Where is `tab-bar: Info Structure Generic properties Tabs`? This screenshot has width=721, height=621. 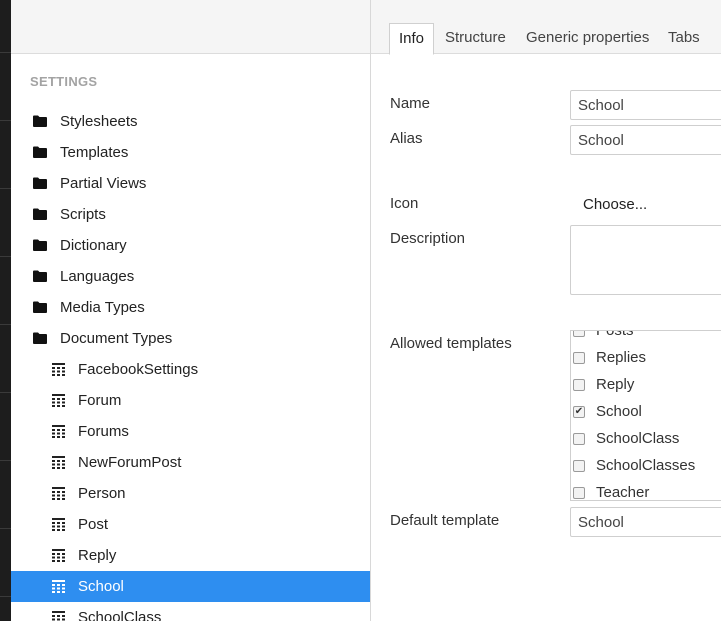
tab-bar: Info Structure Generic properties Tabs is located at coordinates (546, 27).